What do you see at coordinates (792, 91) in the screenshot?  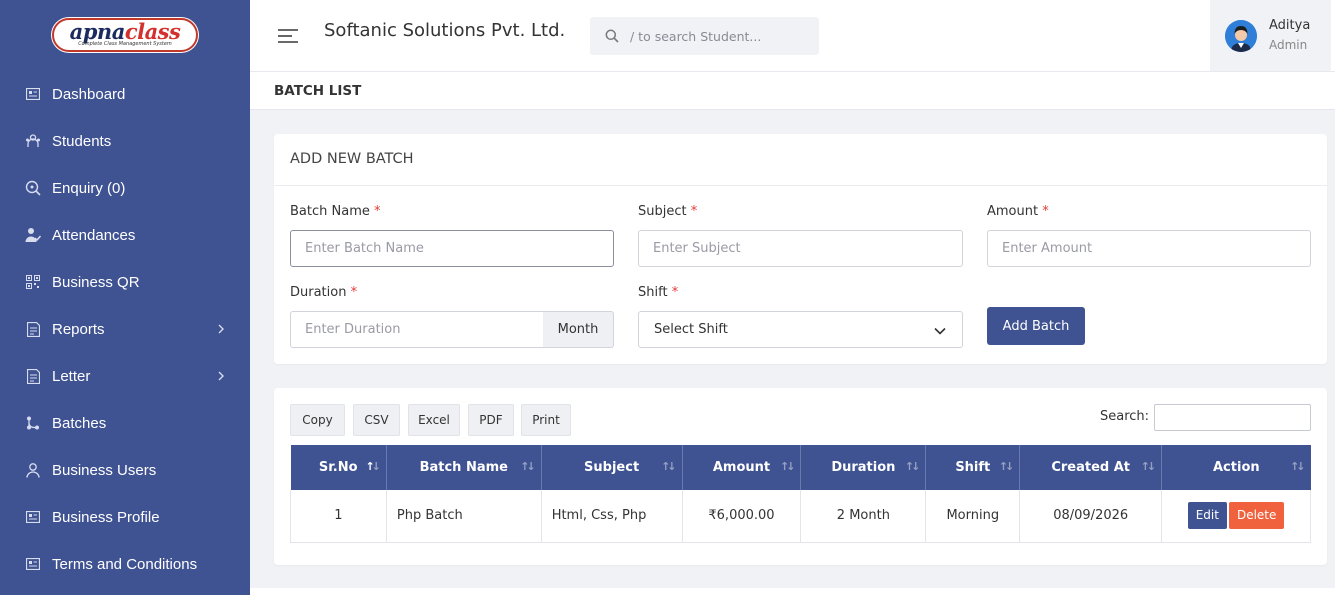 I see `page-title-bar: BATCH LIST` at bounding box center [792, 91].